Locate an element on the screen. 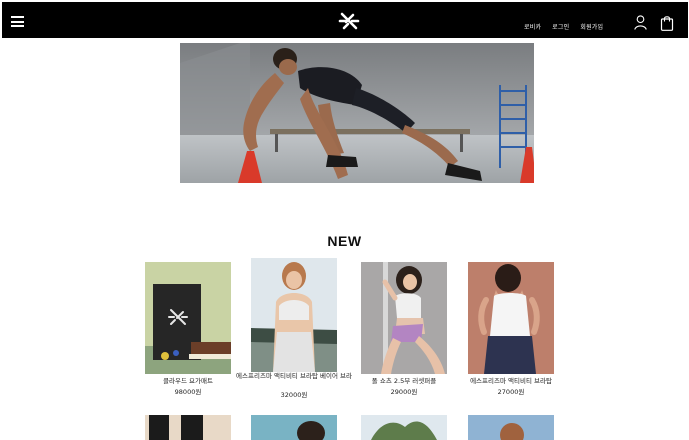 The height and width of the screenshot is (440, 689). shopping-bag-icon is located at coordinates (667, 23).